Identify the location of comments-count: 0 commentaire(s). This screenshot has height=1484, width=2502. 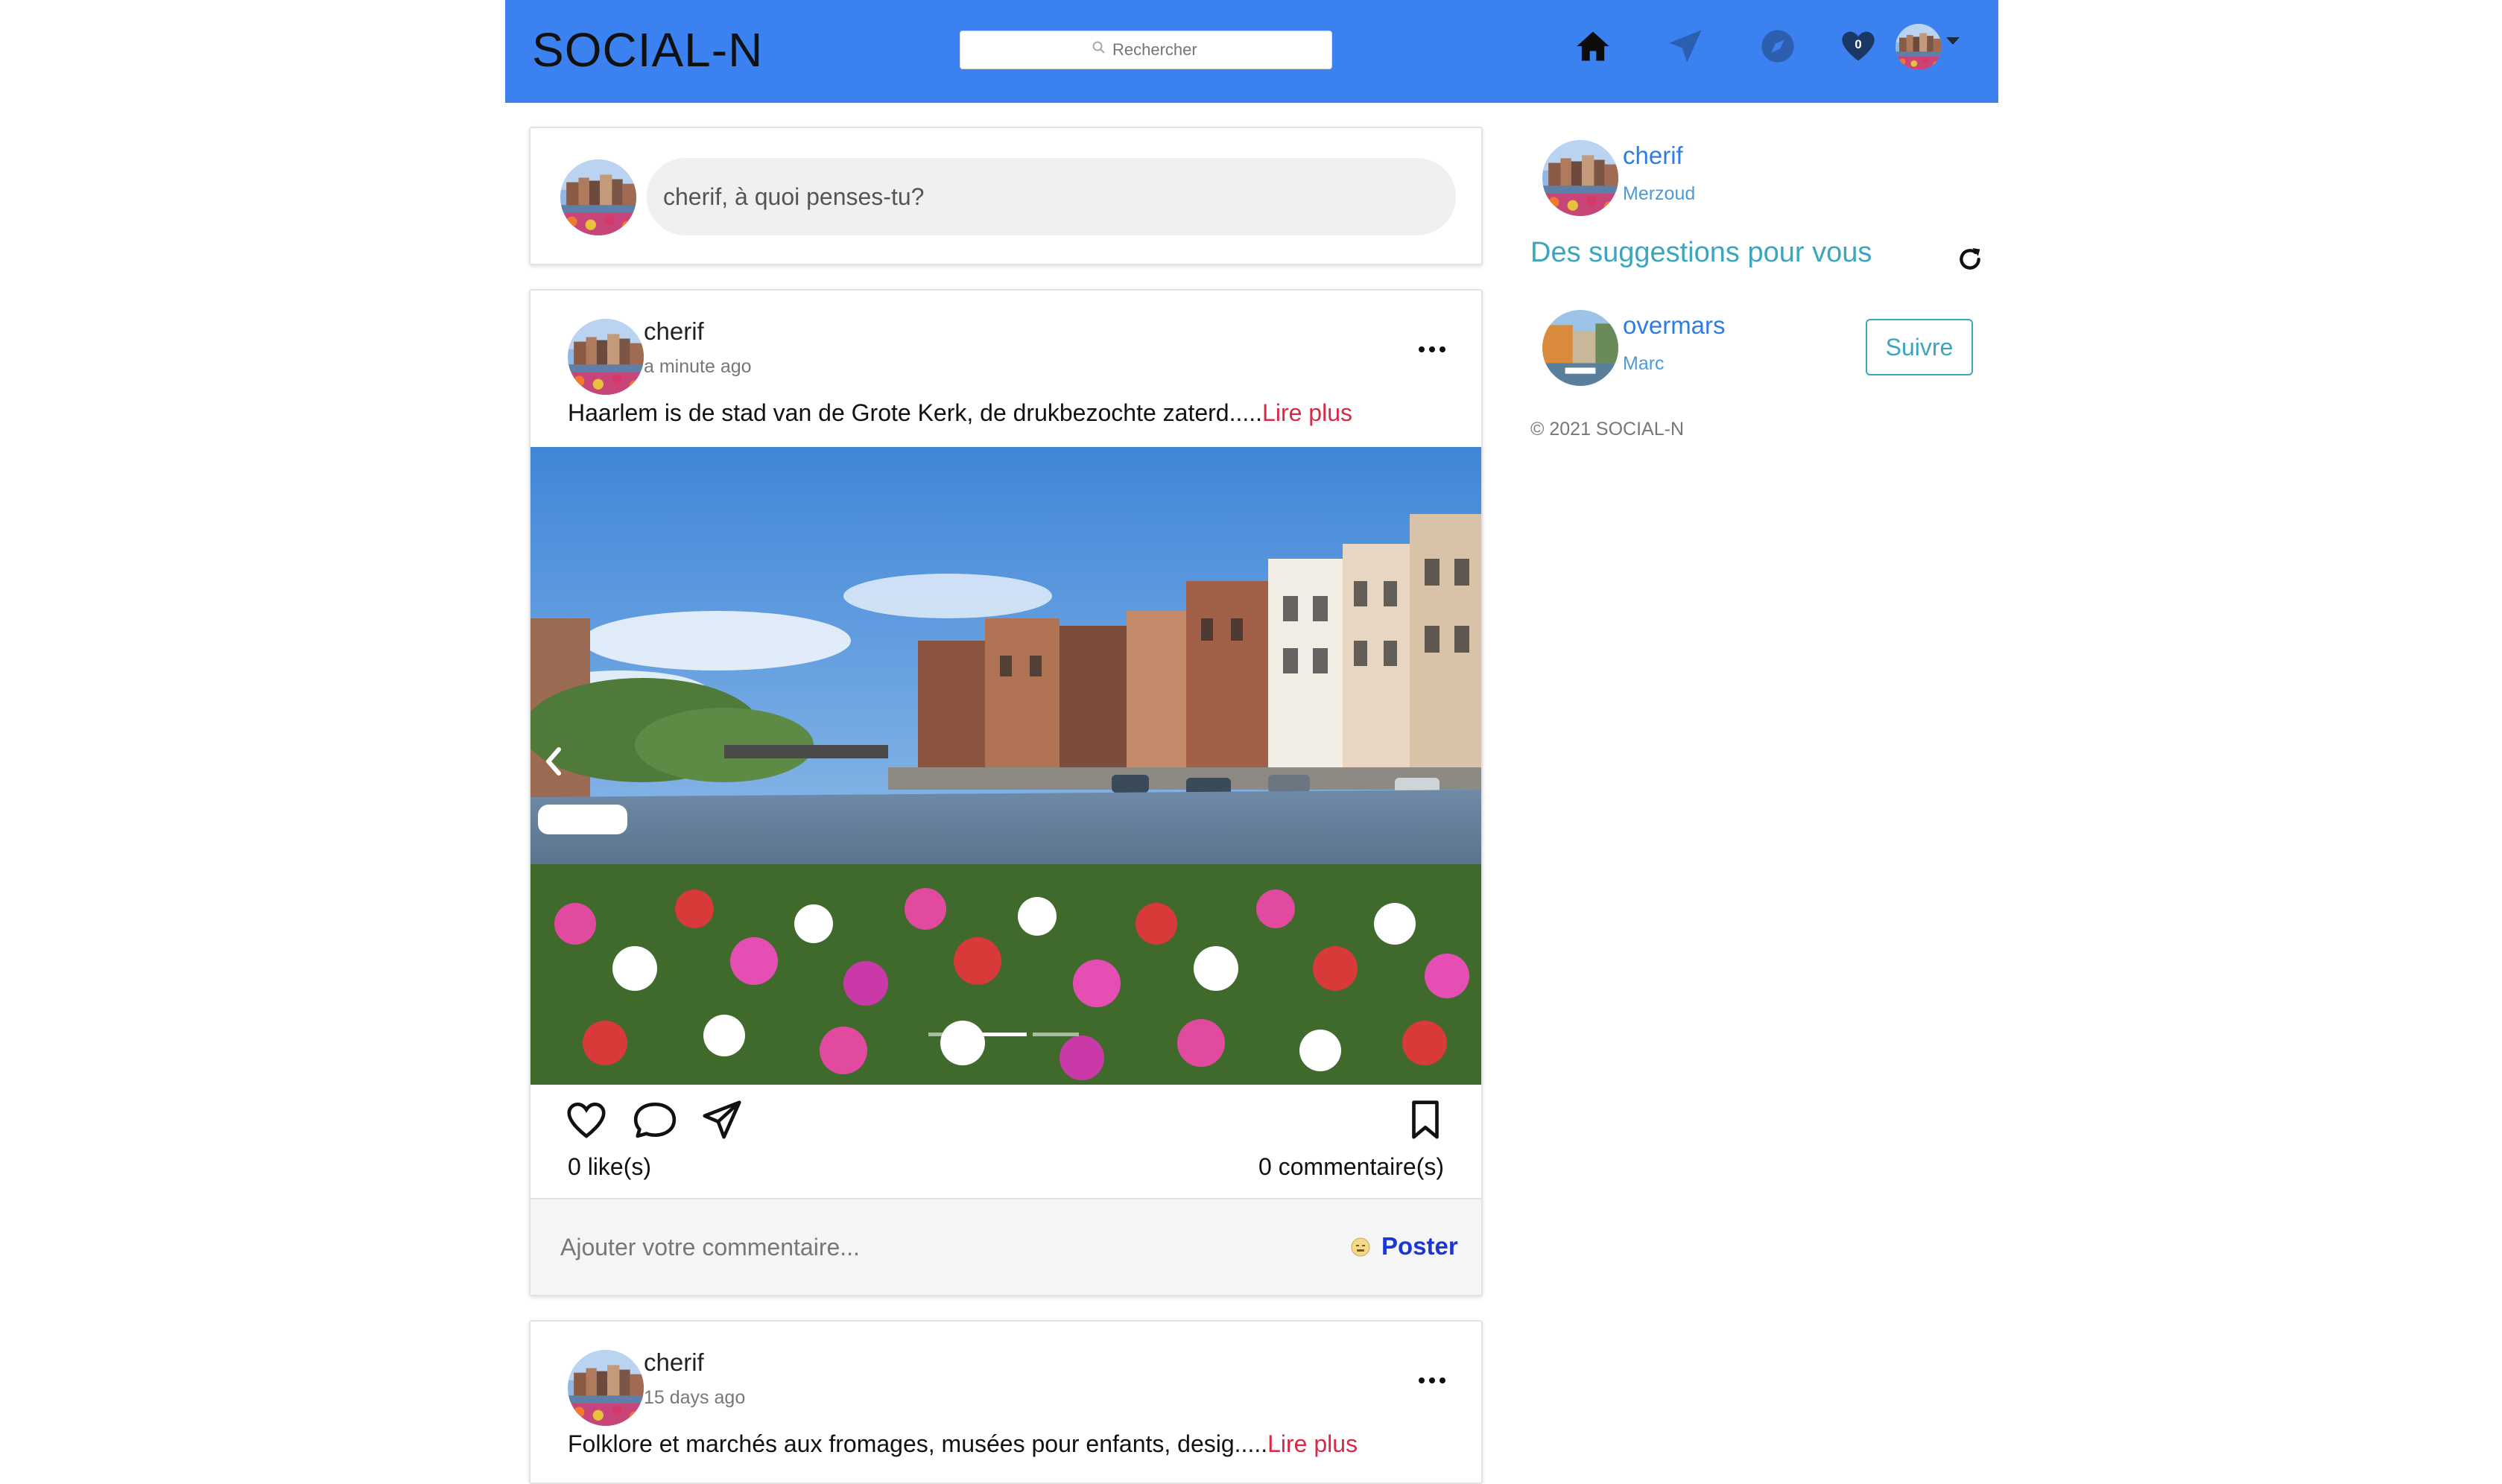
(1351, 1167).